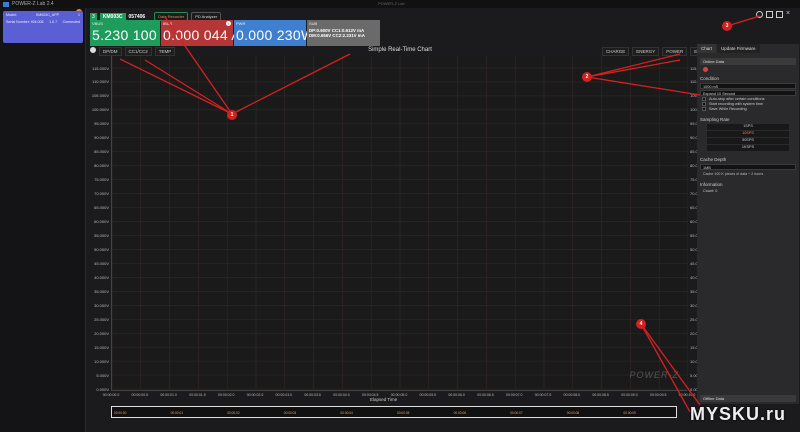  I want to click on annotation-4: 4, so click(641, 324).